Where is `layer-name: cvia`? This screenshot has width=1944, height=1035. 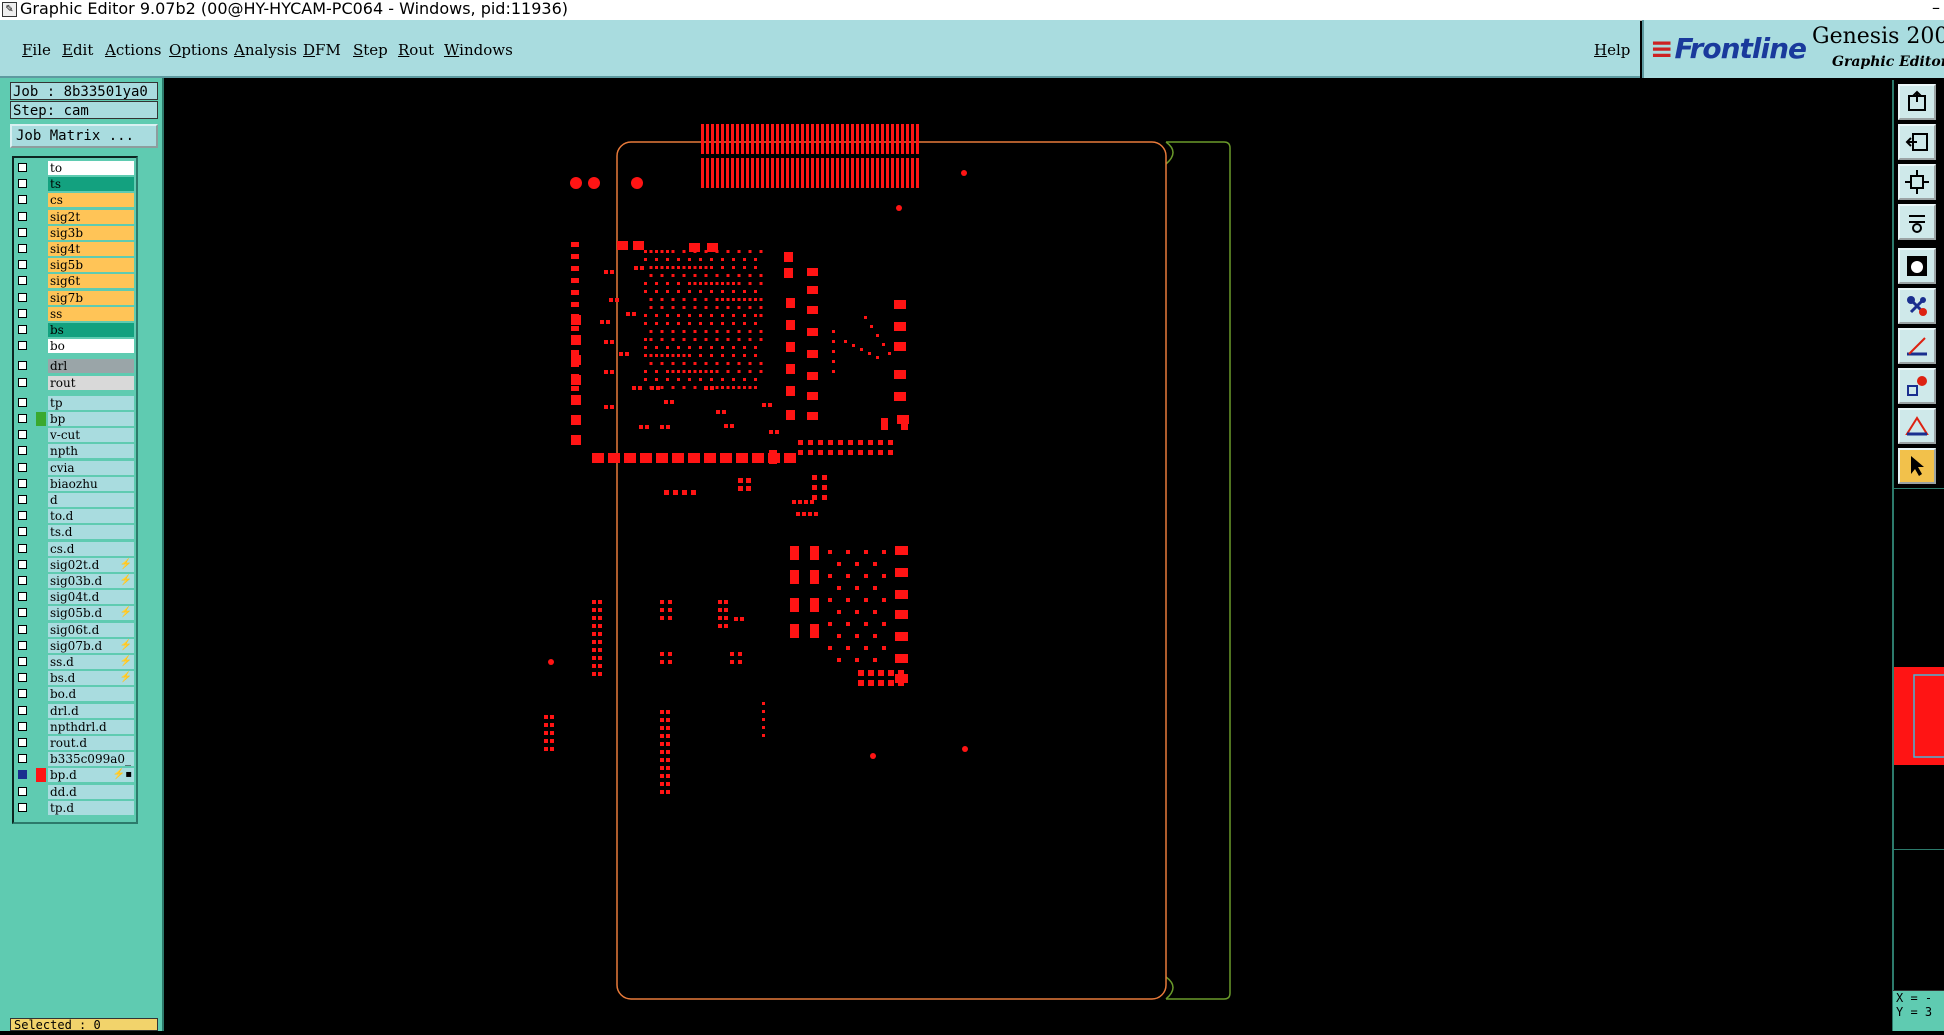 layer-name: cvia is located at coordinates (91, 467).